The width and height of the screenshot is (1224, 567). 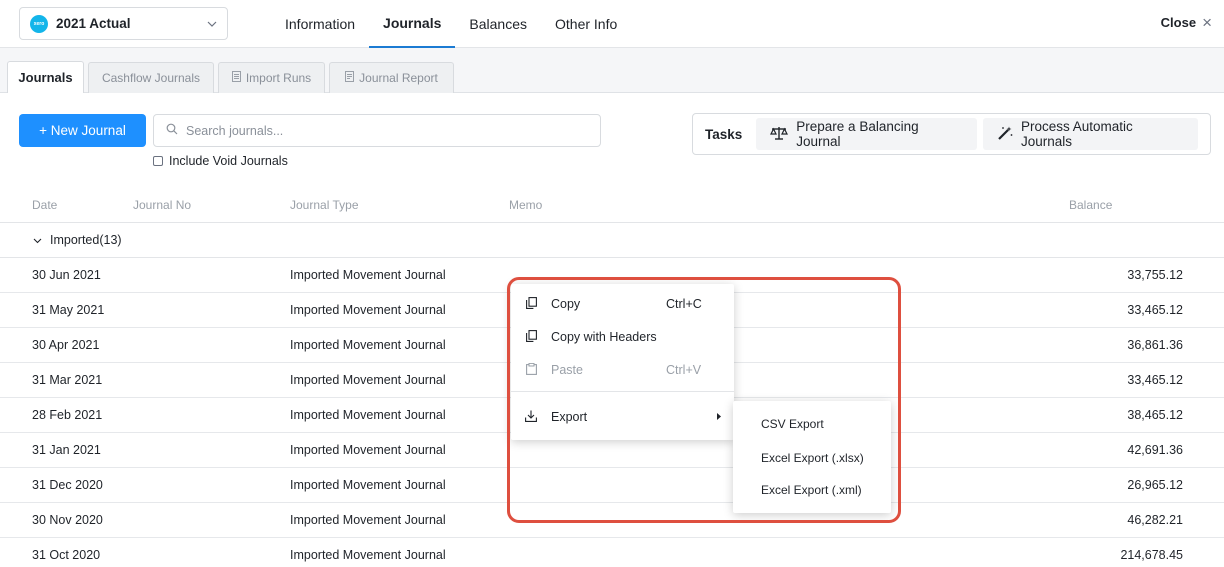 What do you see at coordinates (44, 205) in the screenshot?
I see `column-header-date: Date` at bounding box center [44, 205].